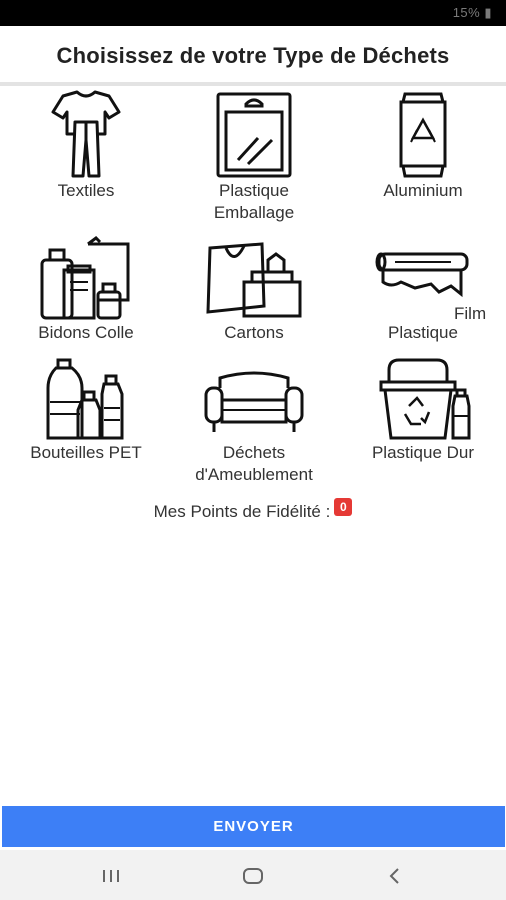  I want to click on loyalty-points: Mes Points de Fidélité :0, so click(253, 510).